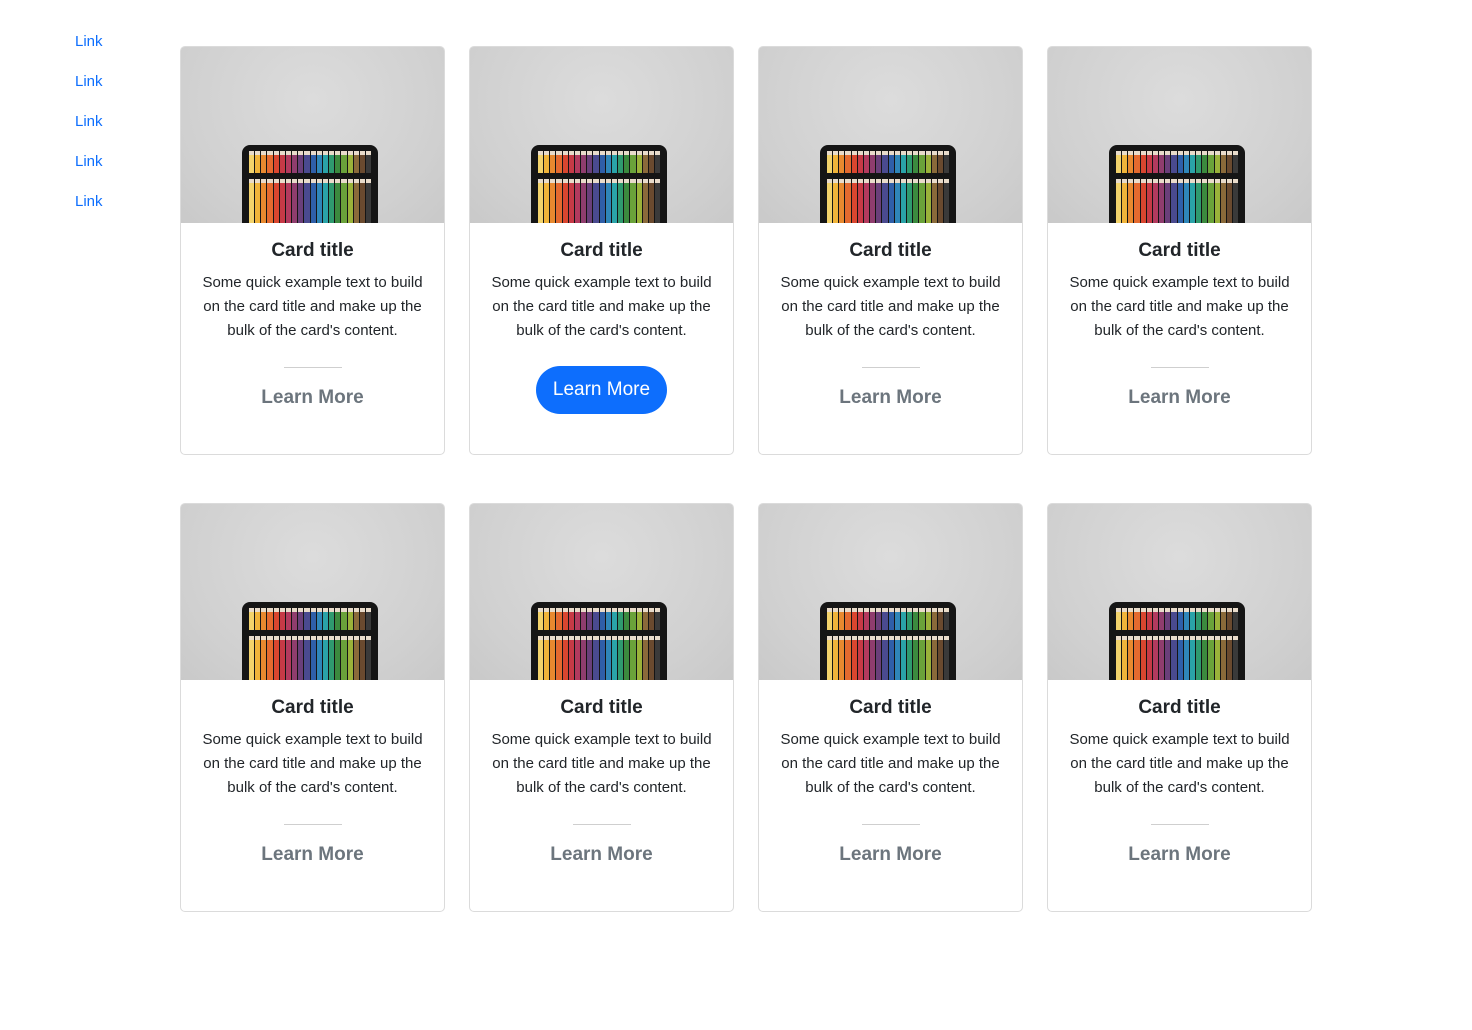 Image resolution: width=1472 pixels, height=1030 pixels. What do you see at coordinates (89, 172) in the screenshot?
I see `sidebar-link-4: Link` at bounding box center [89, 172].